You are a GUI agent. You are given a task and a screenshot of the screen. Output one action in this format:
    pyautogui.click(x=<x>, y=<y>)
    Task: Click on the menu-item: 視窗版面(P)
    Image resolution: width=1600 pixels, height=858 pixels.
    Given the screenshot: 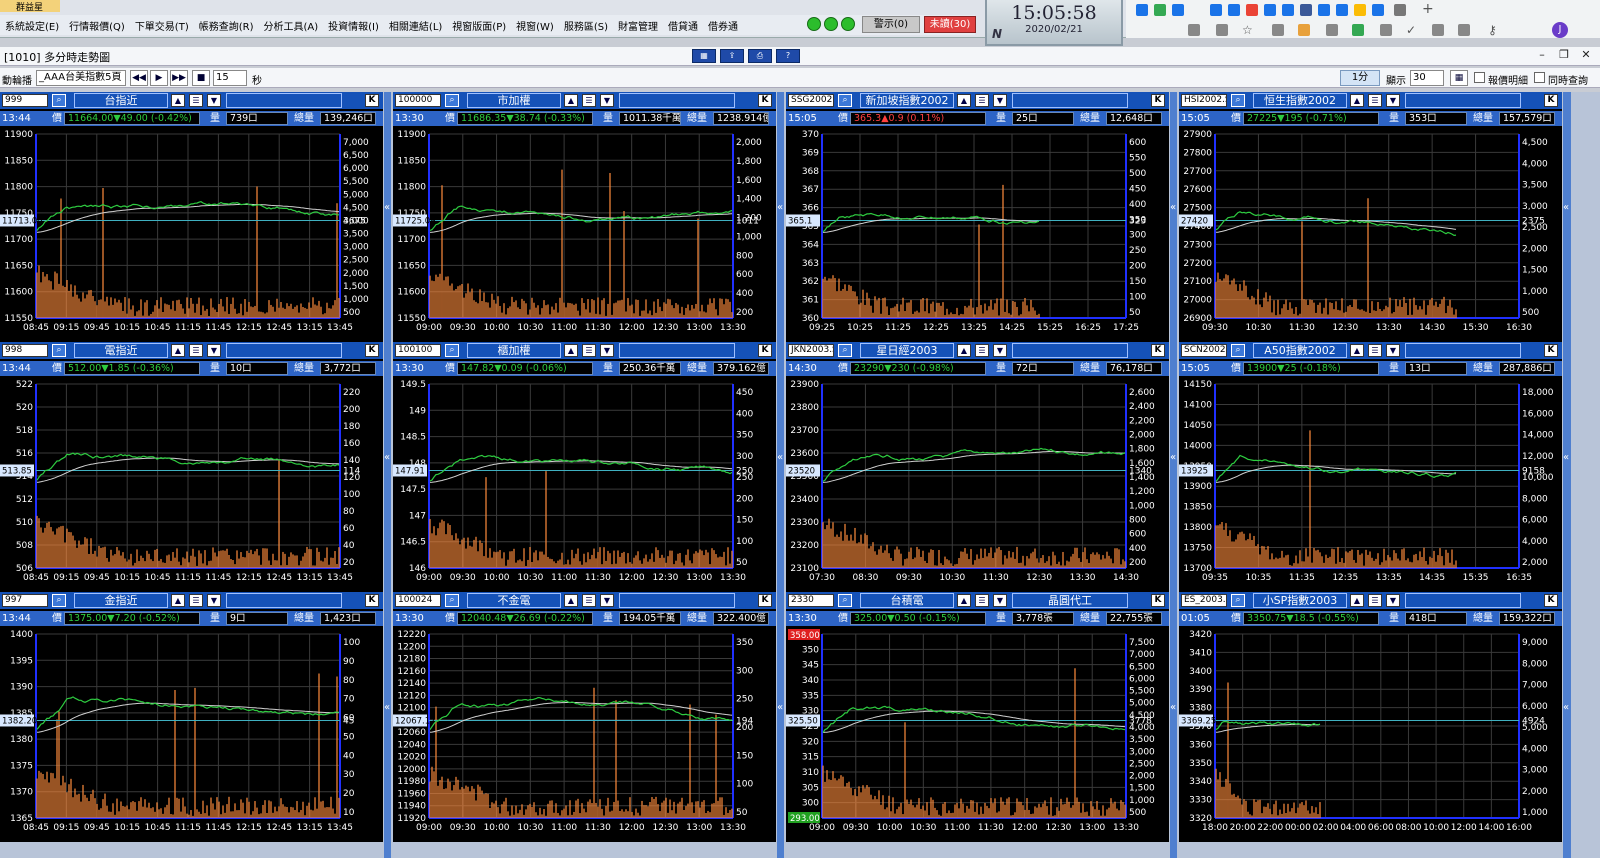 What is the action you would take?
    pyautogui.click(x=479, y=25)
    